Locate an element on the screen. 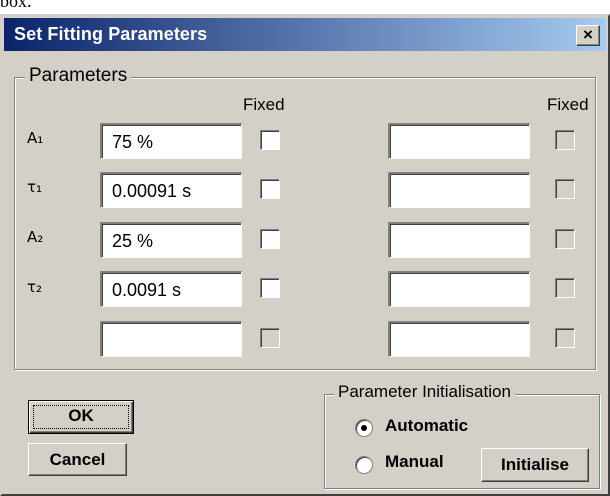 This screenshot has width=610, height=496. cancel-button: Cancel is located at coordinates (77, 459).